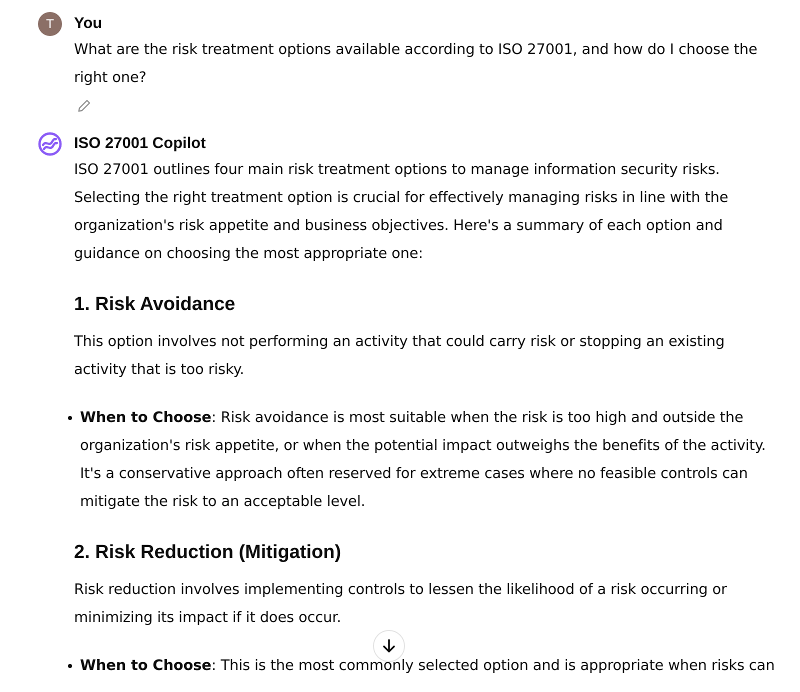 The width and height of the screenshot is (800, 692). Describe the element at coordinates (401, 604) in the screenshot. I see `message-paragraph: Risk reduction involves implementing controls to lessen the likelihood of a risk occurring or minimizing its impact if it does occur.` at that location.